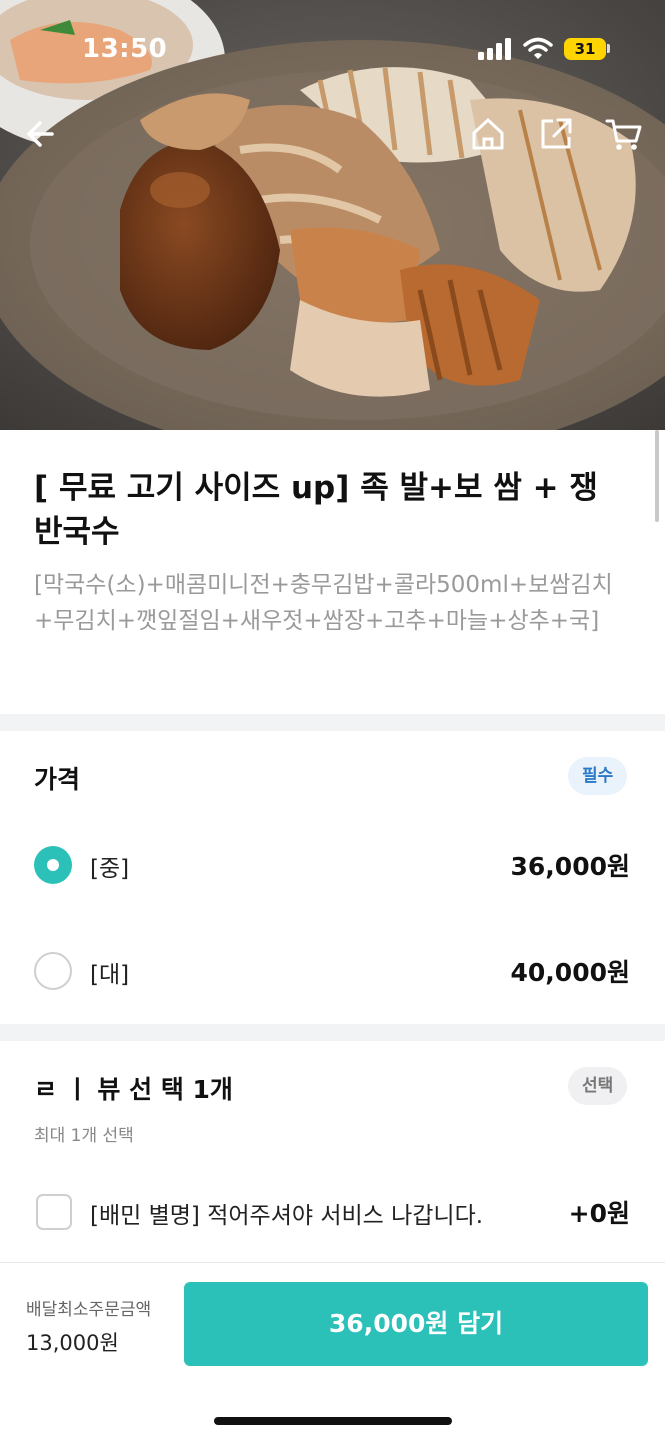  What do you see at coordinates (110, 869) in the screenshot?
I see `option-label: [중]` at bounding box center [110, 869].